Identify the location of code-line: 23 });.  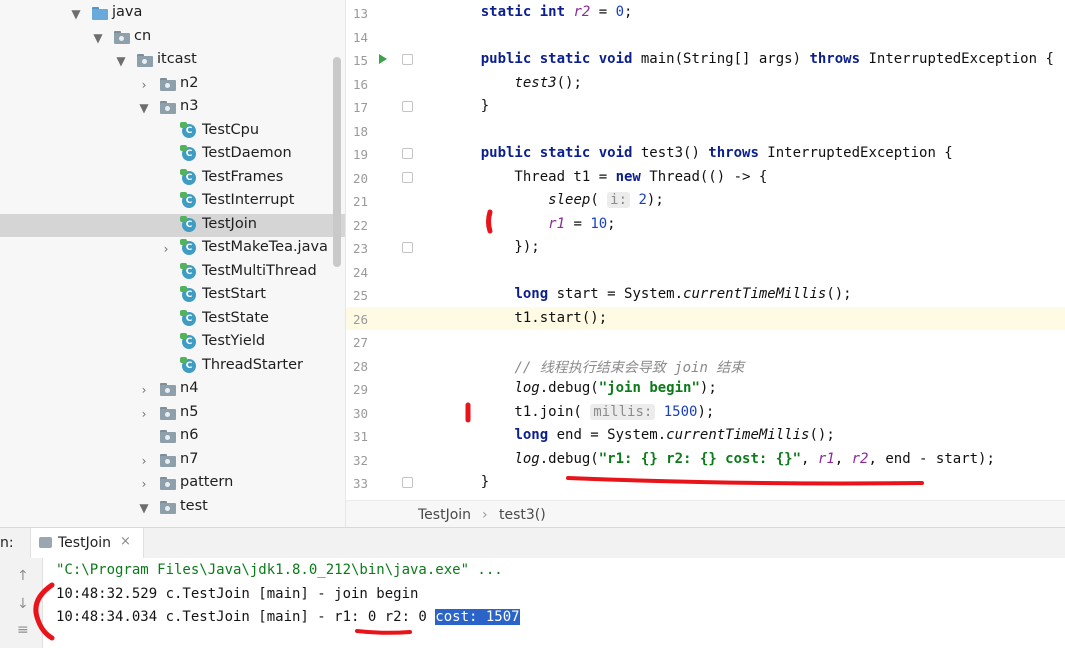
(705, 248).